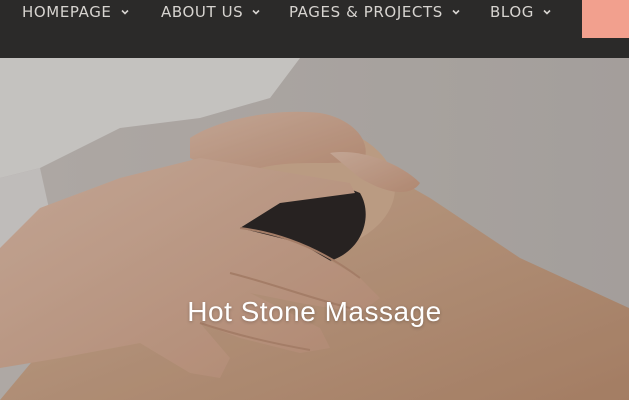 The image size is (629, 400). What do you see at coordinates (314, 29) in the screenshot?
I see `main-navigation: HOMEPAGE ABOUT US PAGES & PROJECTS BLOG` at bounding box center [314, 29].